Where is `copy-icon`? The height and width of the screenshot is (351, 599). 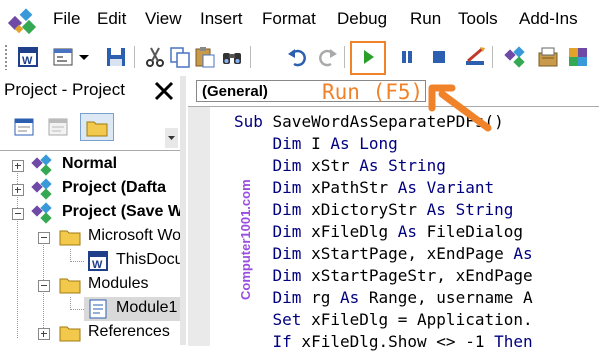
copy-icon is located at coordinates (180, 57).